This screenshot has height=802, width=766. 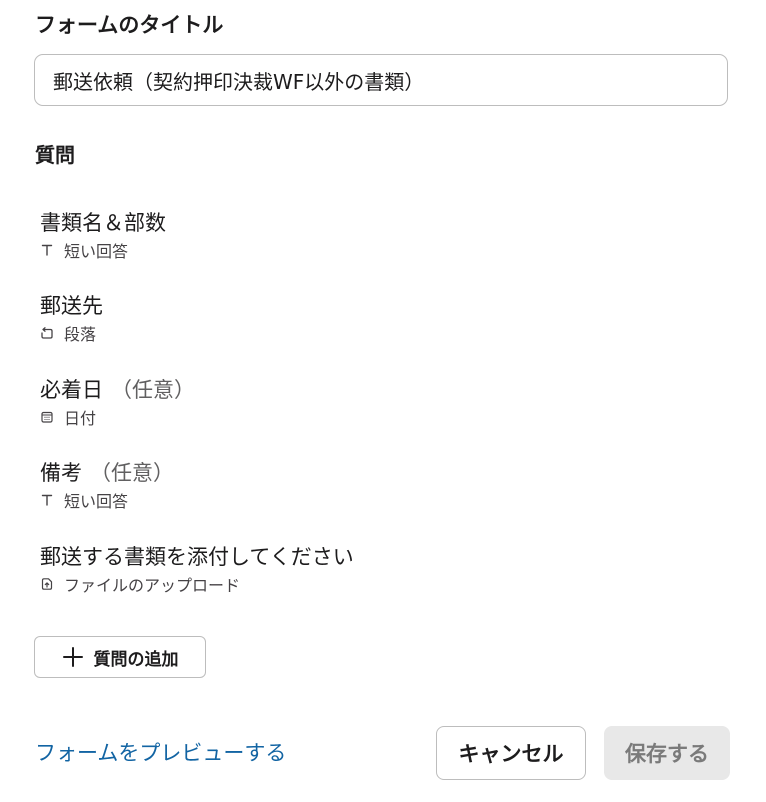 What do you see at coordinates (47, 417) in the screenshot?
I see `calendar-icon` at bounding box center [47, 417].